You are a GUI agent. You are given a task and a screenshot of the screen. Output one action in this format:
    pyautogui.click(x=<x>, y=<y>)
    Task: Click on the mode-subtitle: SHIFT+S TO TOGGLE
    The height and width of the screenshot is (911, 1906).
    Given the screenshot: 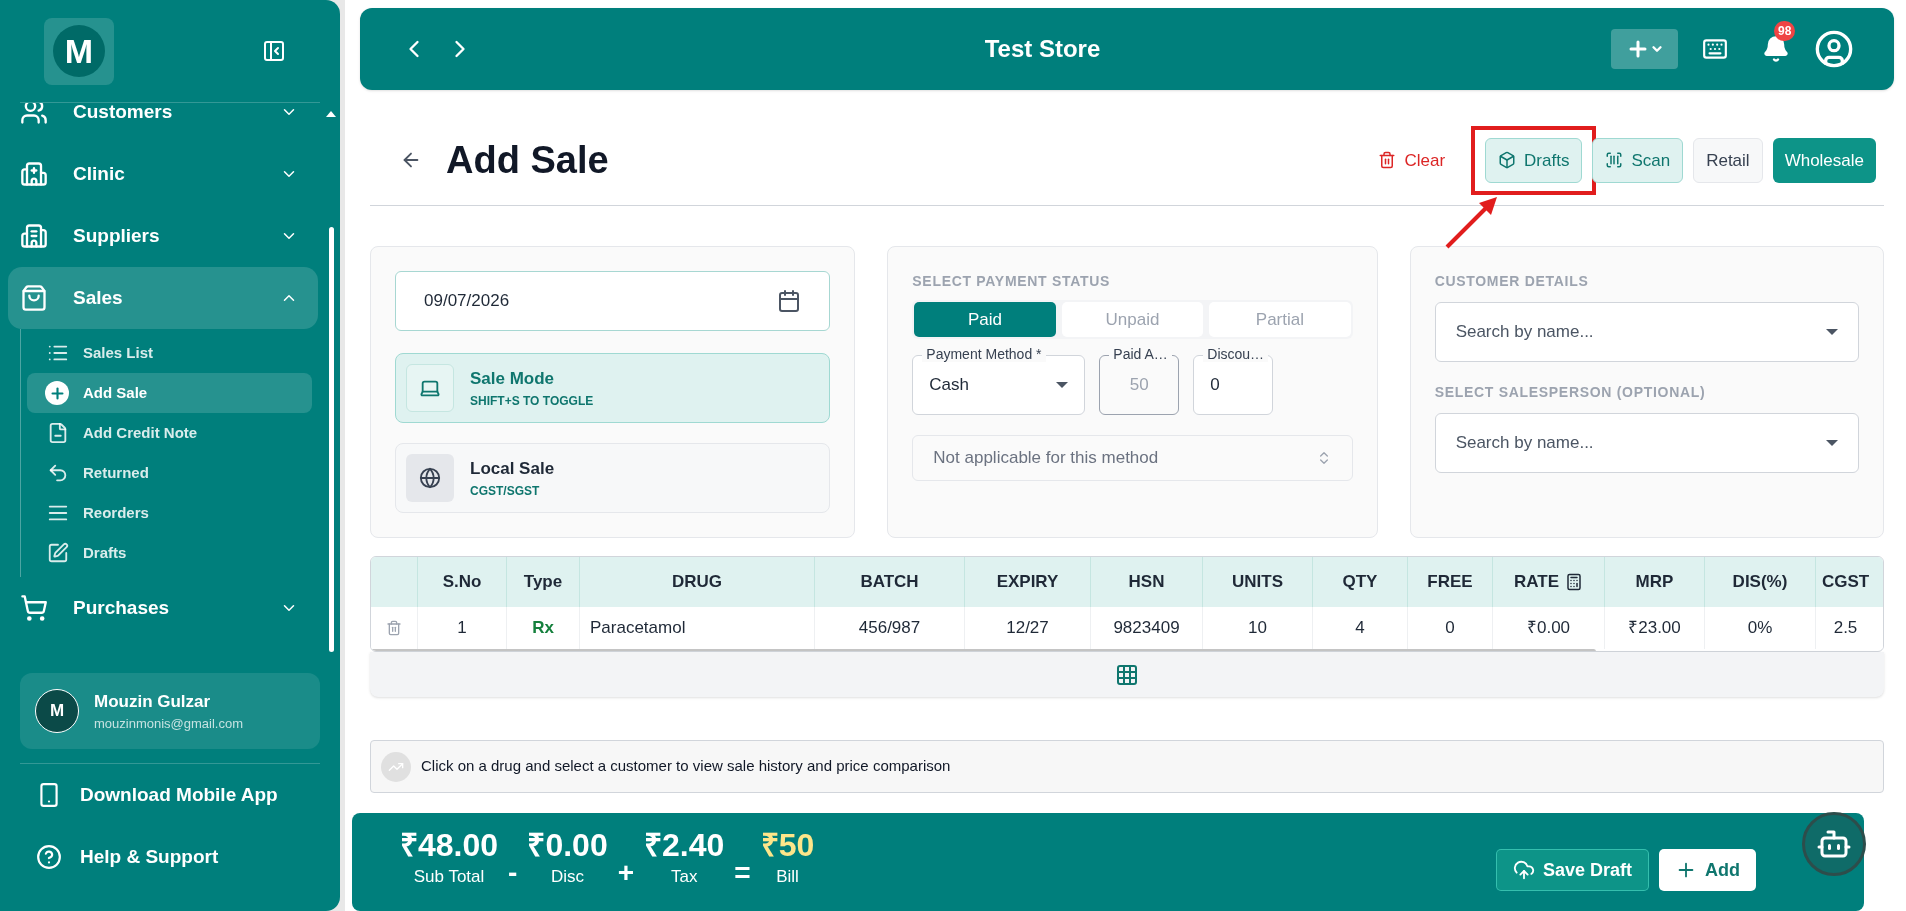 What is the action you would take?
    pyautogui.click(x=532, y=401)
    